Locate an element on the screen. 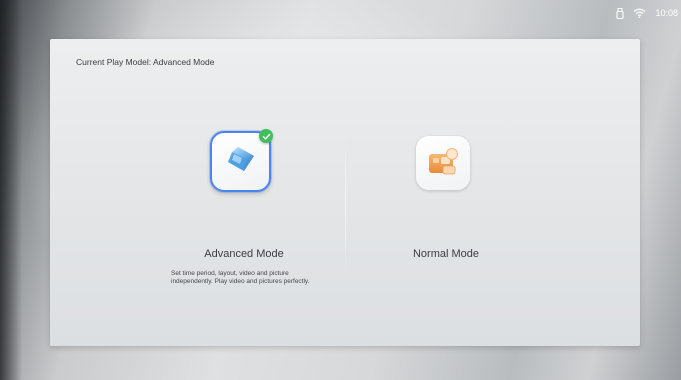 The width and height of the screenshot is (681, 380). normal-mode-tile is located at coordinates (443, 163).